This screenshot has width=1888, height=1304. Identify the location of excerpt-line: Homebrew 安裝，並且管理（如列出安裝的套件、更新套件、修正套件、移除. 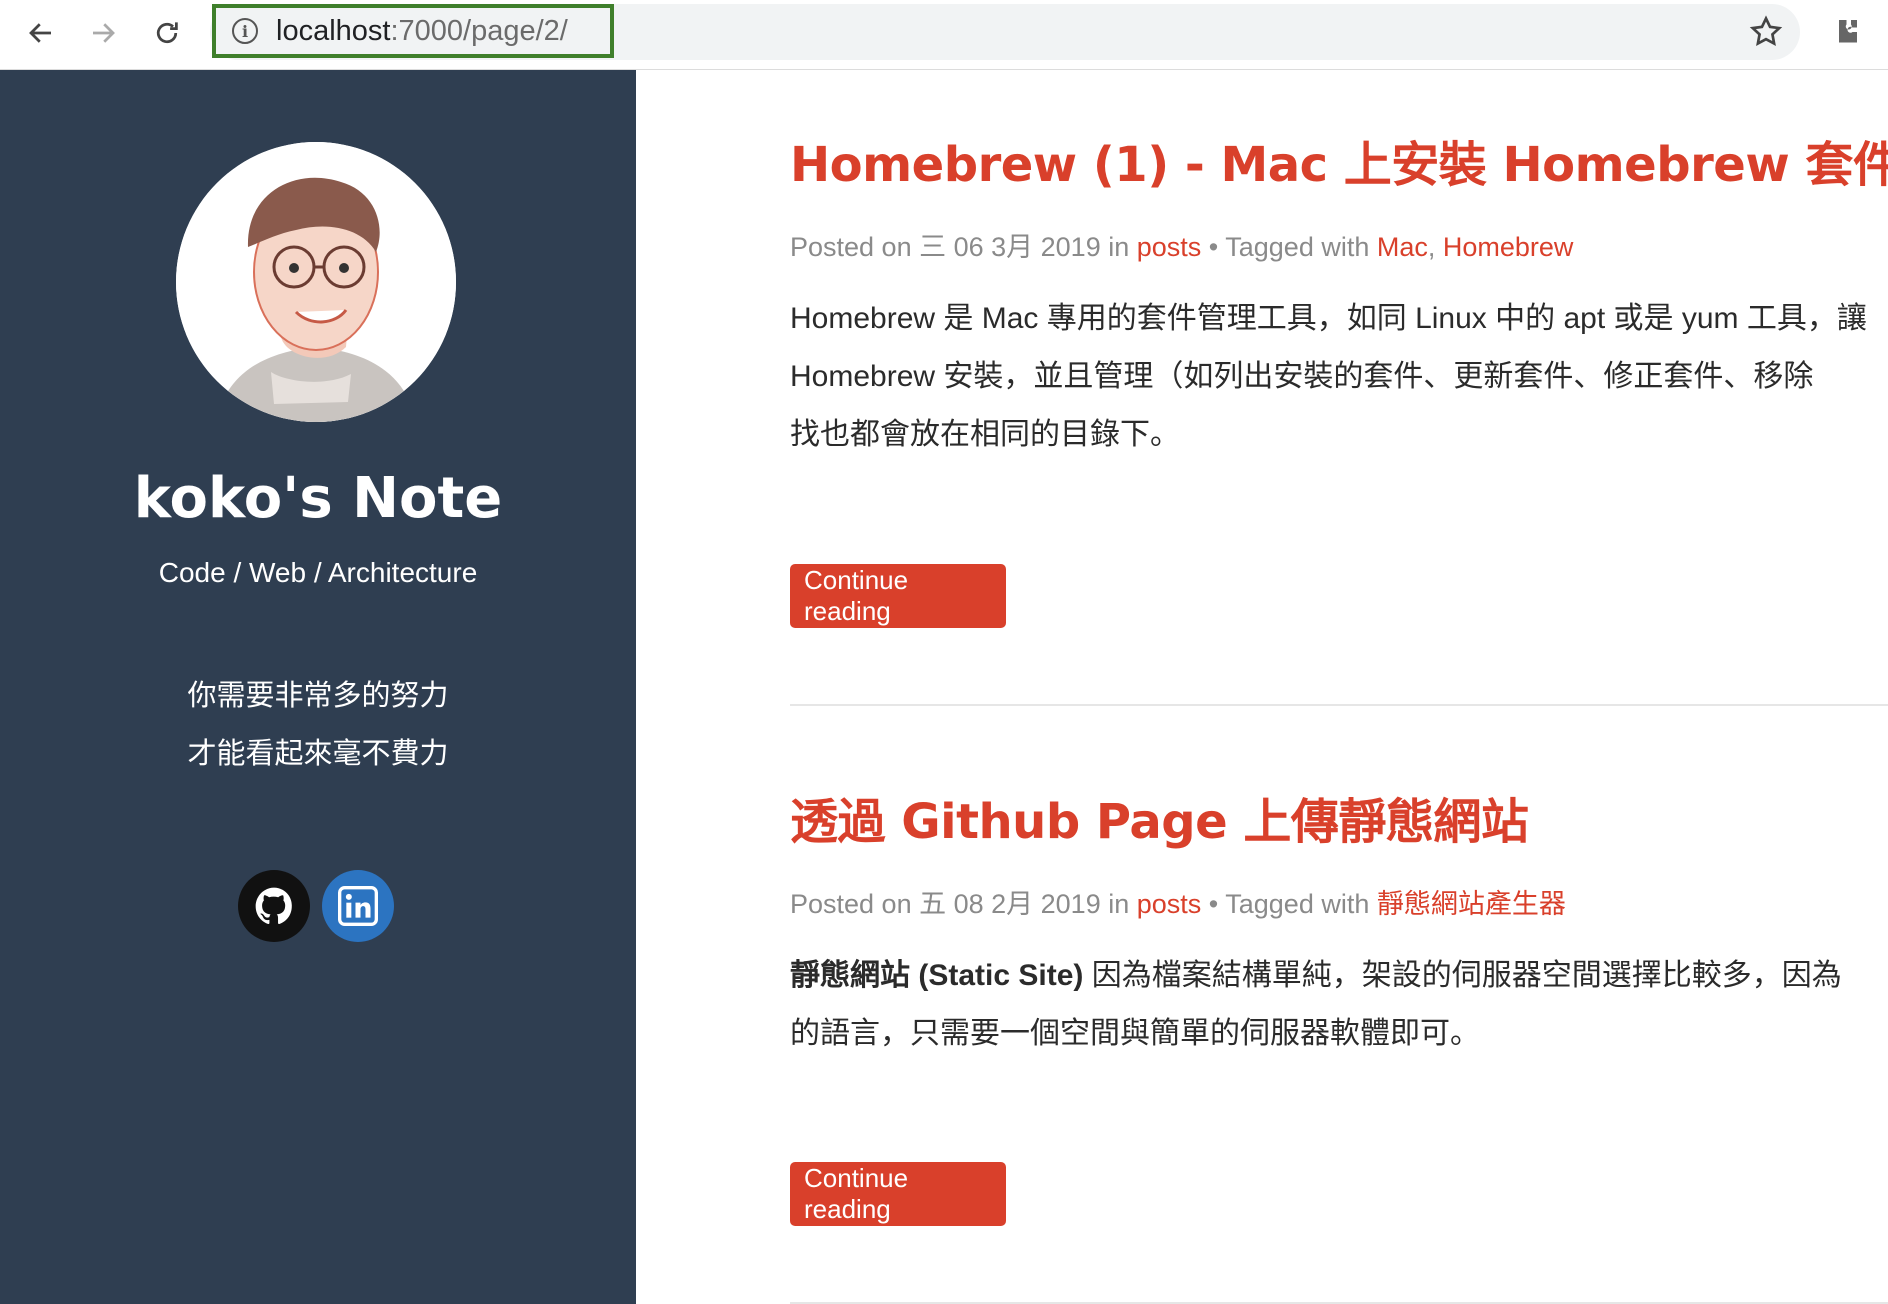
(1302, 376).